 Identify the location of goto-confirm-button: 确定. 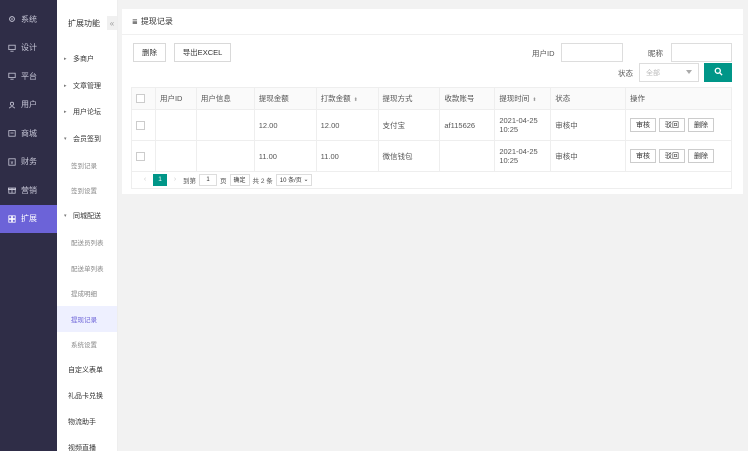
(239, 179).